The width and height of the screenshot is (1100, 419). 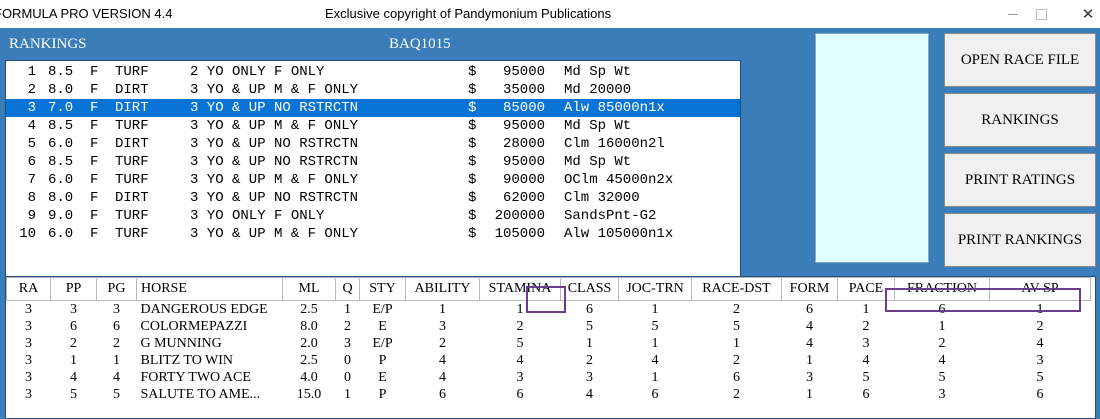 What do you see at coordinates (73, 309) in the screenshot?
I see `cell-pp: 3` at bounding box center [73, 309].